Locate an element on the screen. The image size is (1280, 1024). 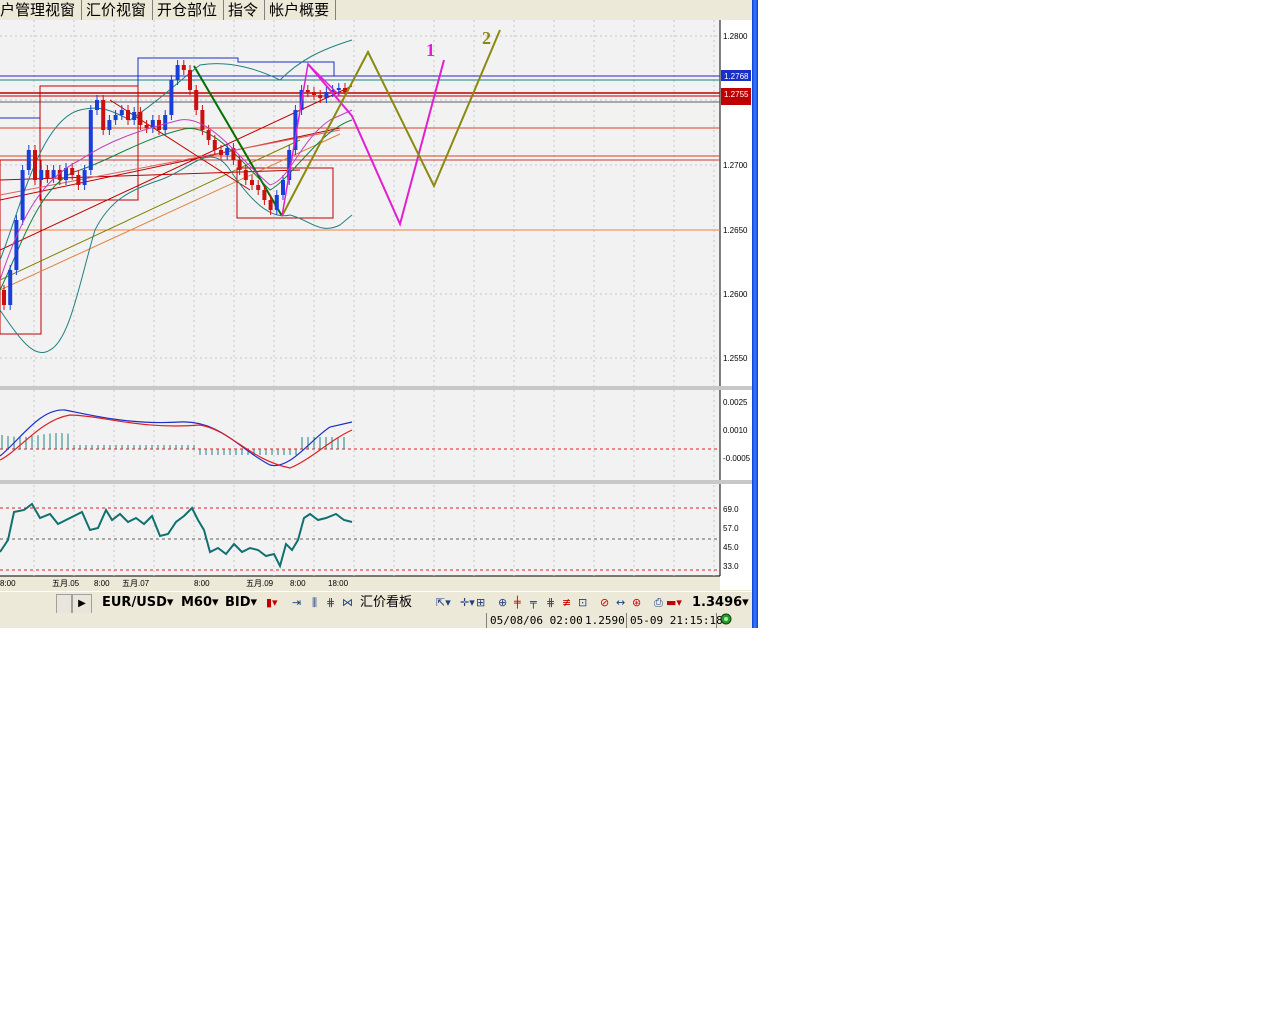
channel-icon: ⋕ is located at coordinates (550, 603).